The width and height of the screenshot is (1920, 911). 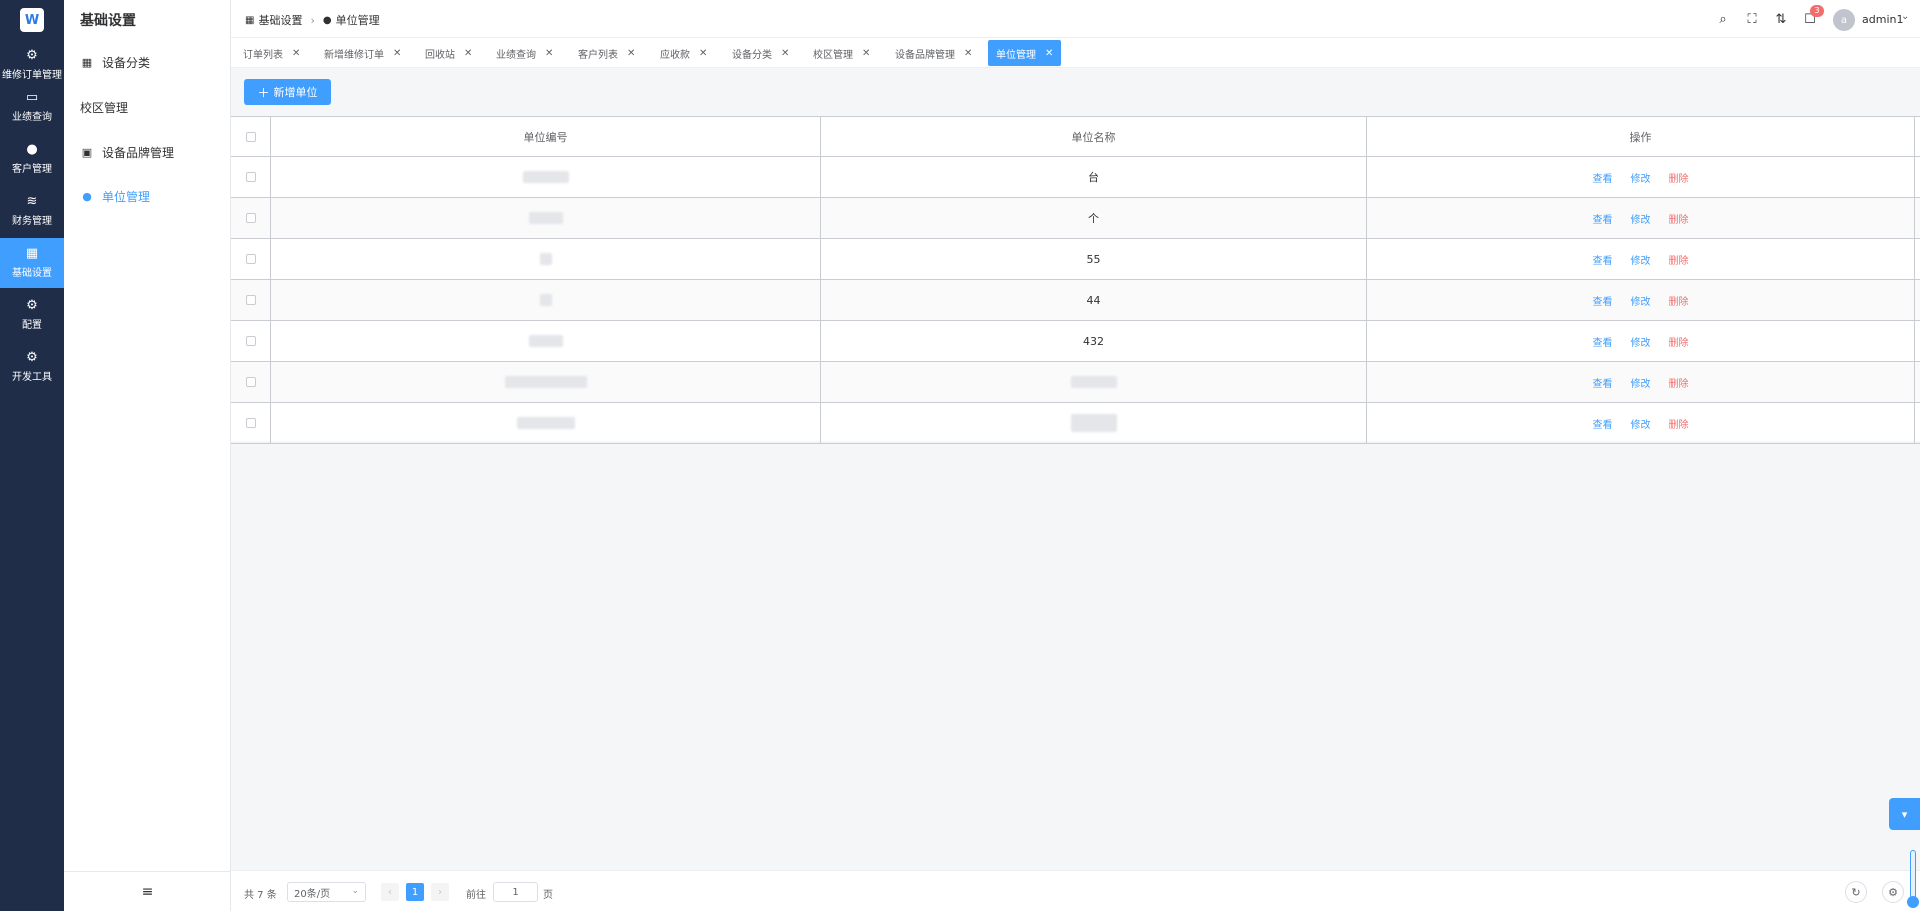 I want to click on sidebar-item-unit: ● 单位管理, so click(x=115, y=196).